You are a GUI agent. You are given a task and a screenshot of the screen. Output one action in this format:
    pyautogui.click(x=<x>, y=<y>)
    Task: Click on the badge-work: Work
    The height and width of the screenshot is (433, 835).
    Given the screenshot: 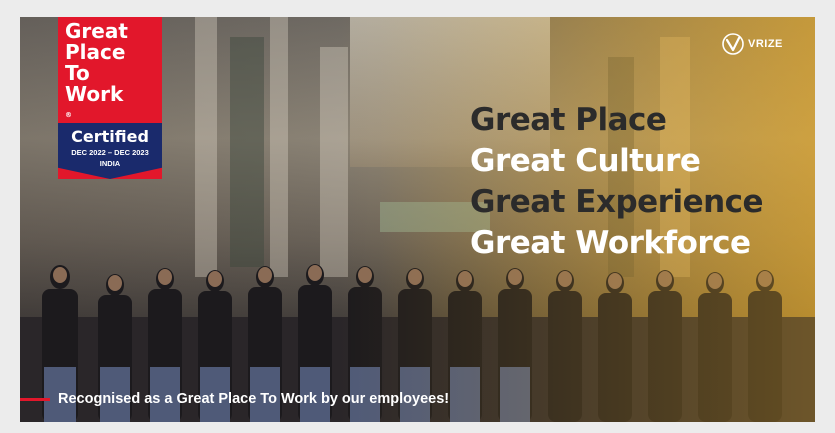 What is the action you would take?
    pyautogui.click(x=94, y=94)
    